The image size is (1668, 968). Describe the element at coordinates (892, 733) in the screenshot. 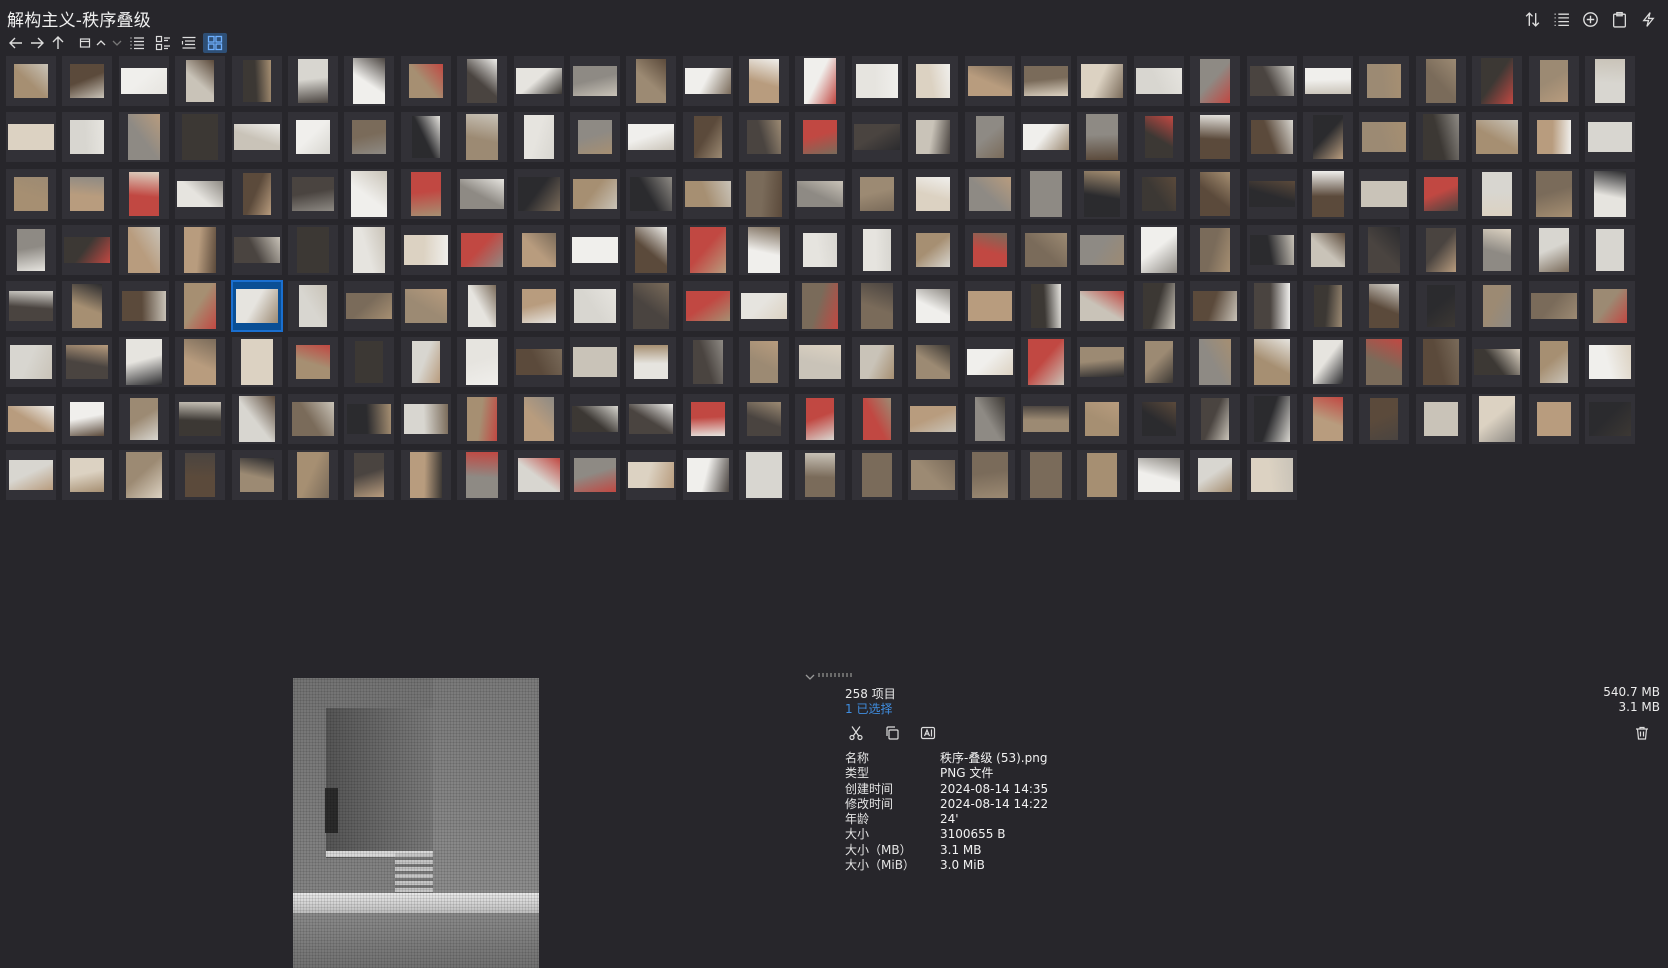

I see `copy-button` at that location.